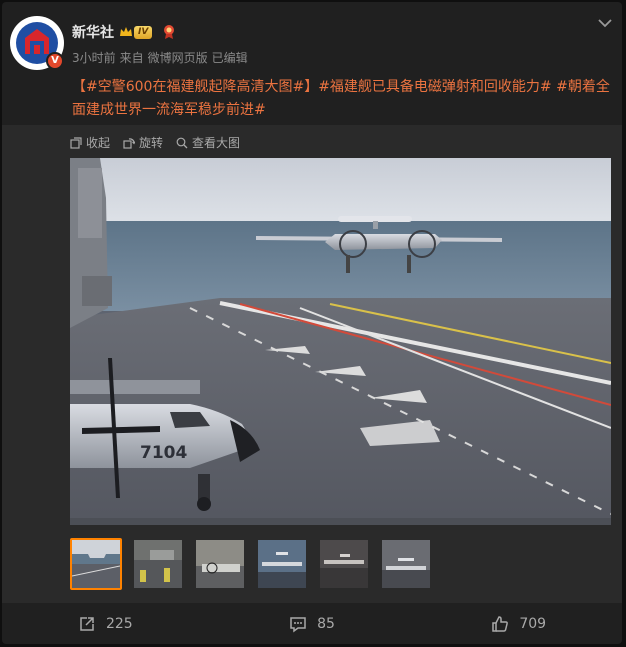  What do you see at coordinates (151, 143) in the screenshot?
I see `rotate-label: 旋转` at bounding box center [151, 143].